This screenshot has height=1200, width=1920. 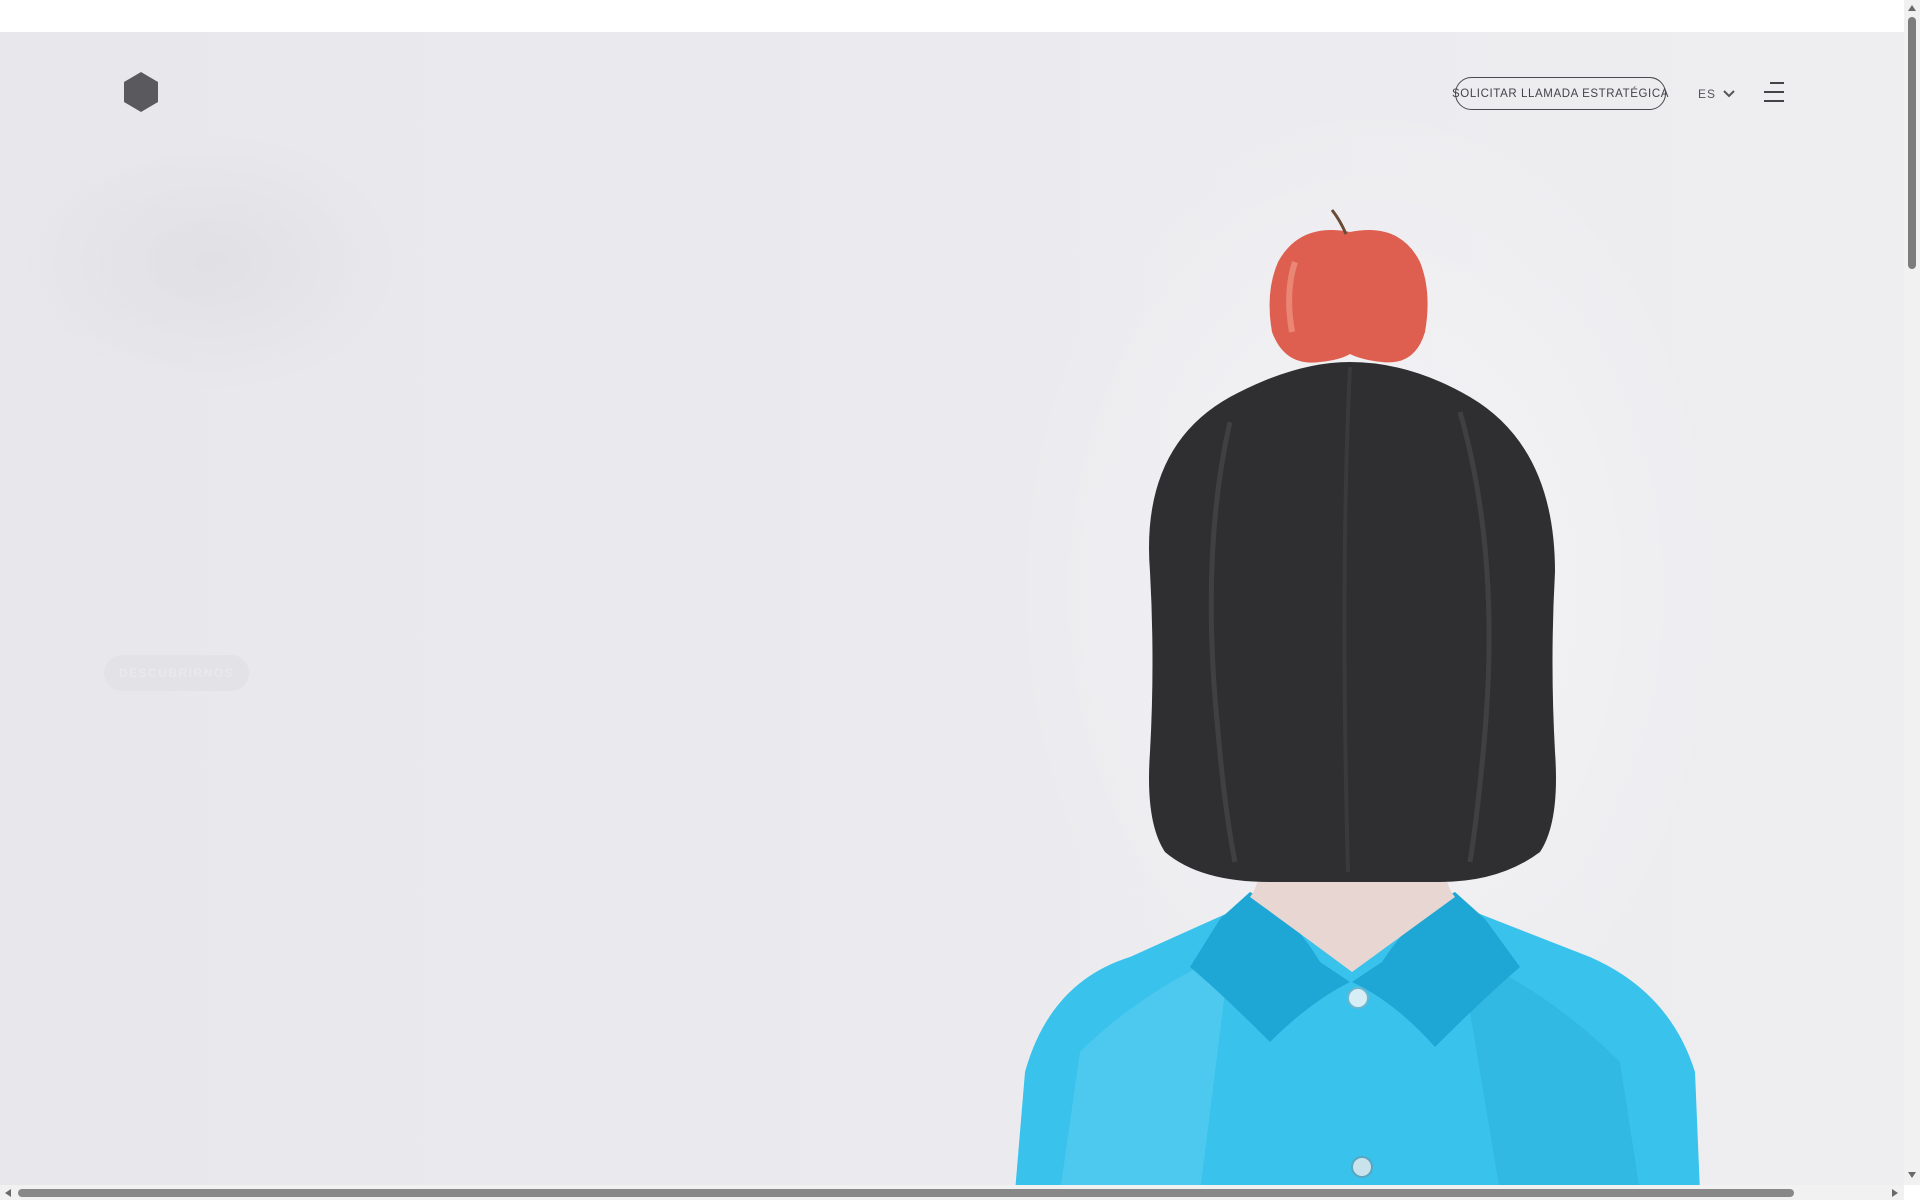 I want to click on apple-shape, so click(x=1348, y=296).